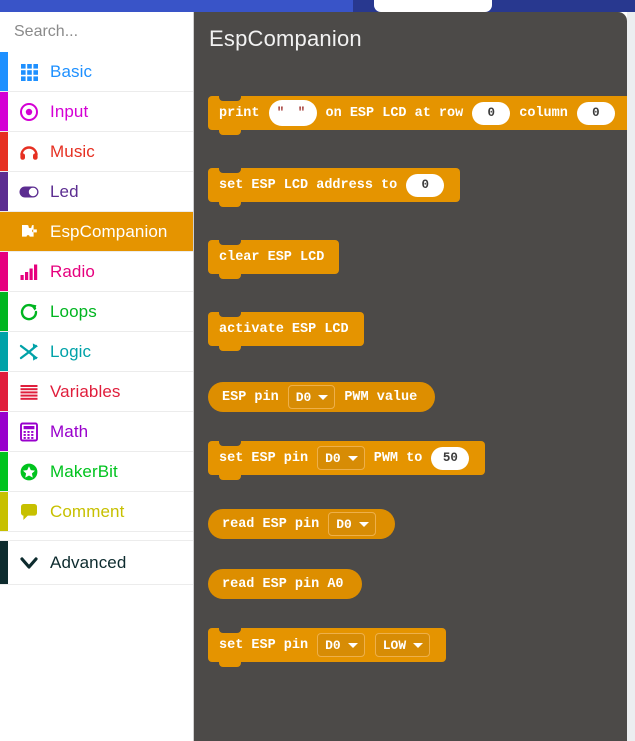 The image size is (635, 741). Describe the element at coordinates (109, 231) in the screenshot. I see `sidebar-item-label: EspCompanion` at that location.